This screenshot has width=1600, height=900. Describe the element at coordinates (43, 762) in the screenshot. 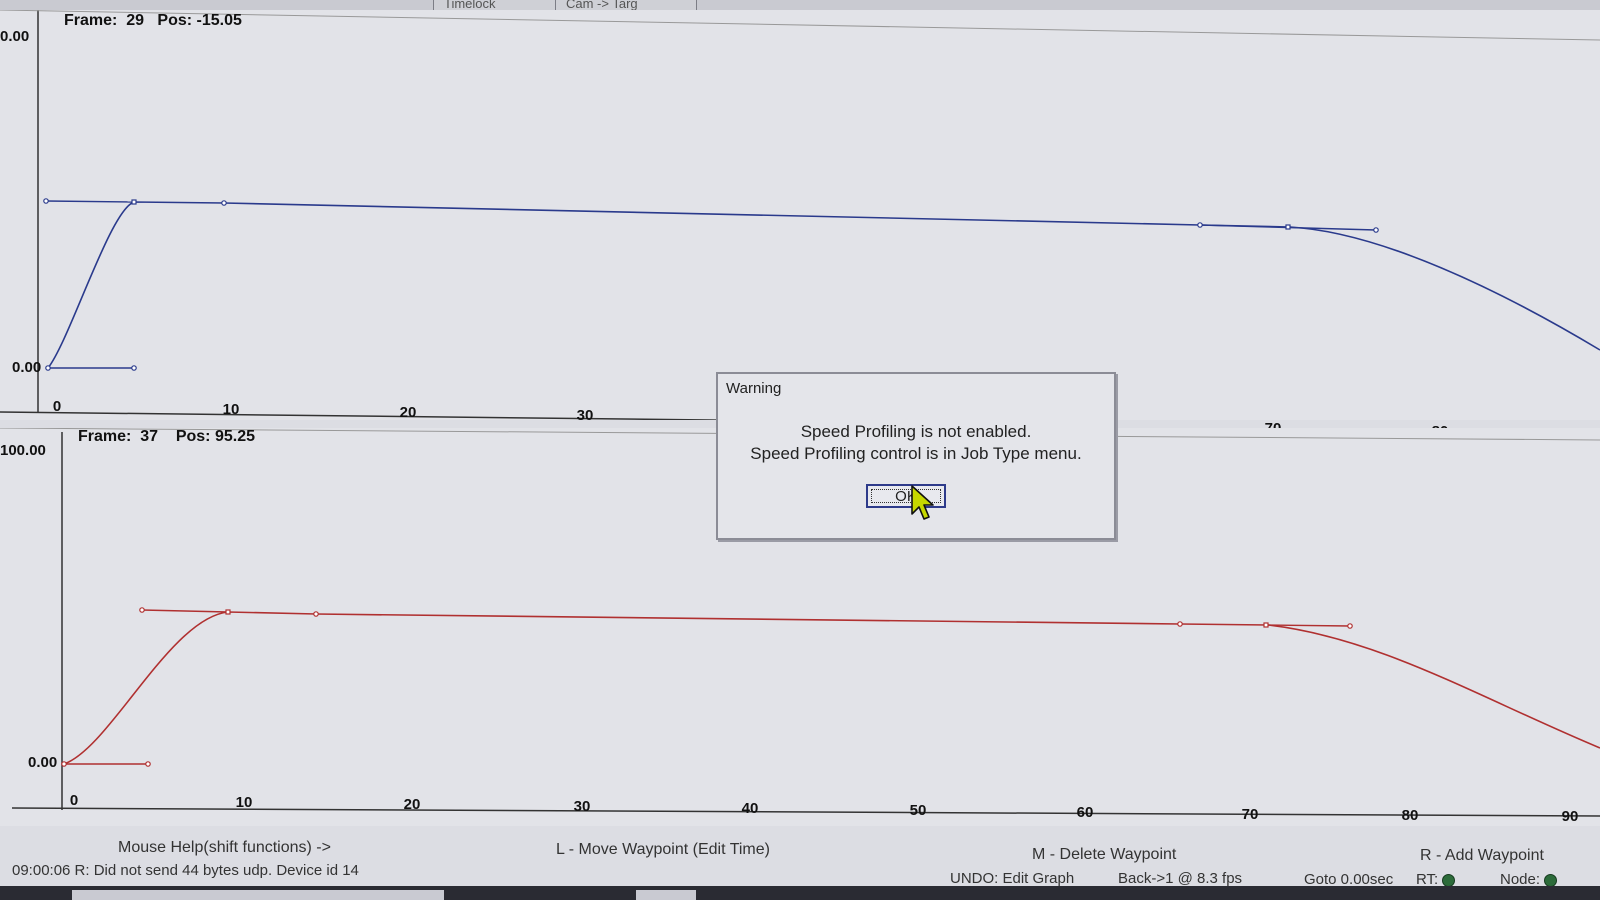

I see `bottom-y-min-label: 0.00` at that location.